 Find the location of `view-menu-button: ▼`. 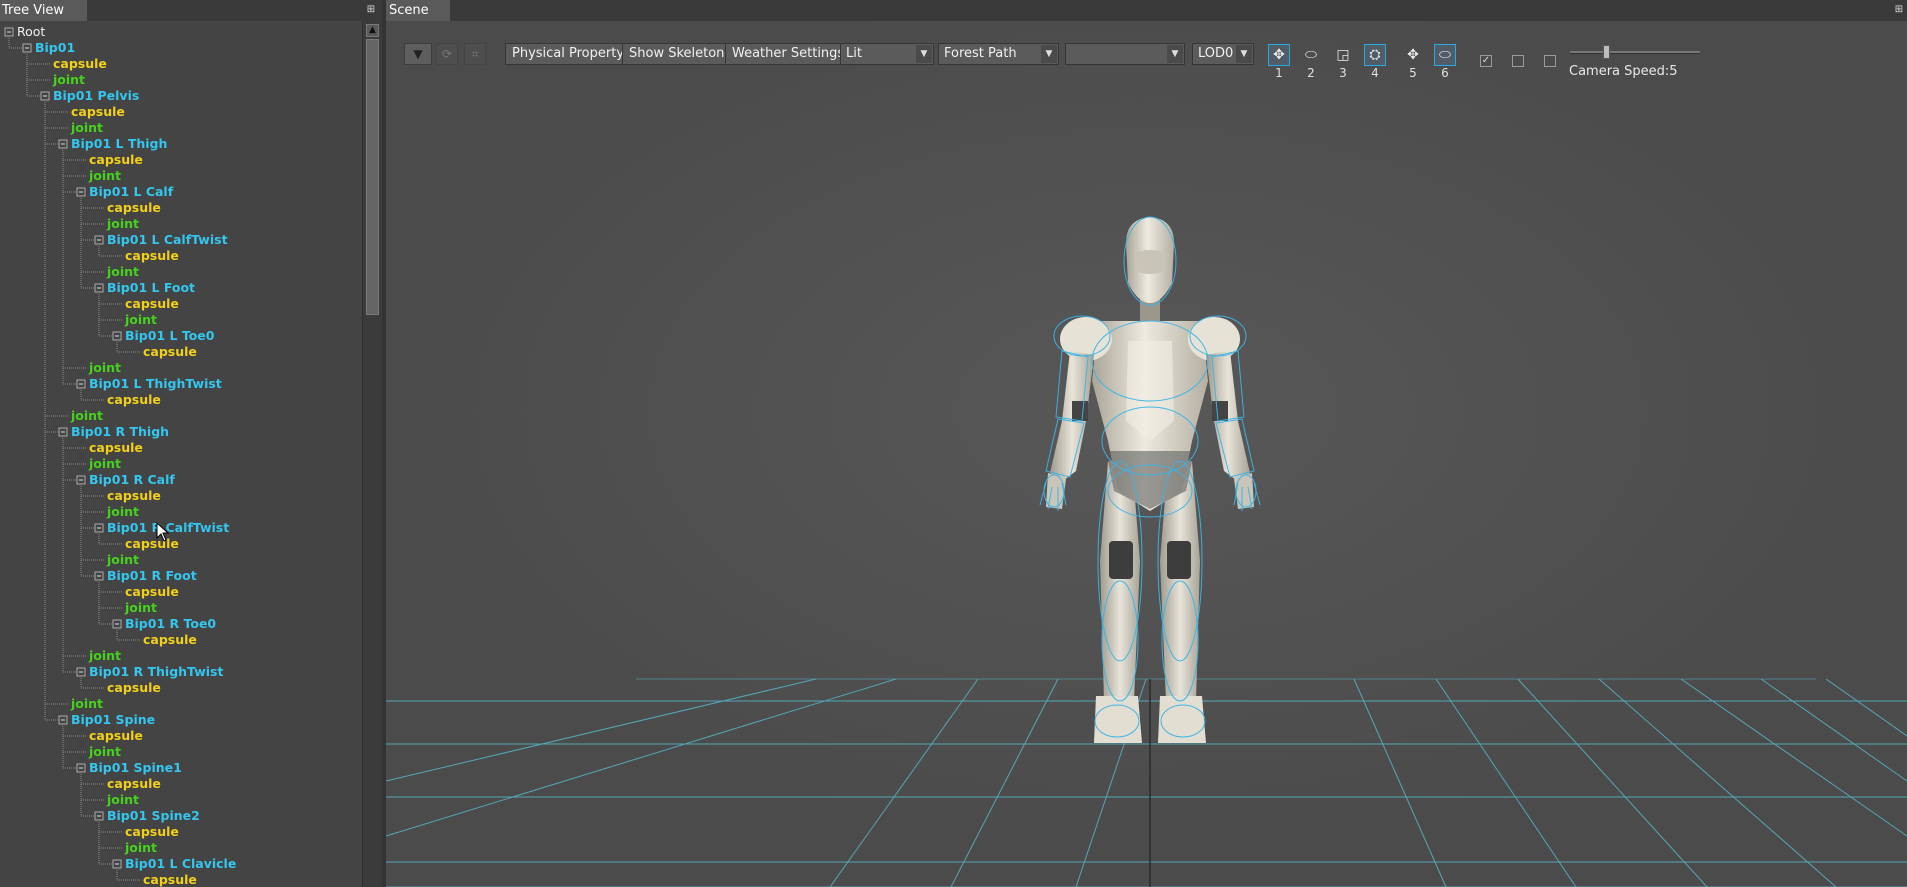

view-menu-button: ▼ is located at coordinates (418, 54).